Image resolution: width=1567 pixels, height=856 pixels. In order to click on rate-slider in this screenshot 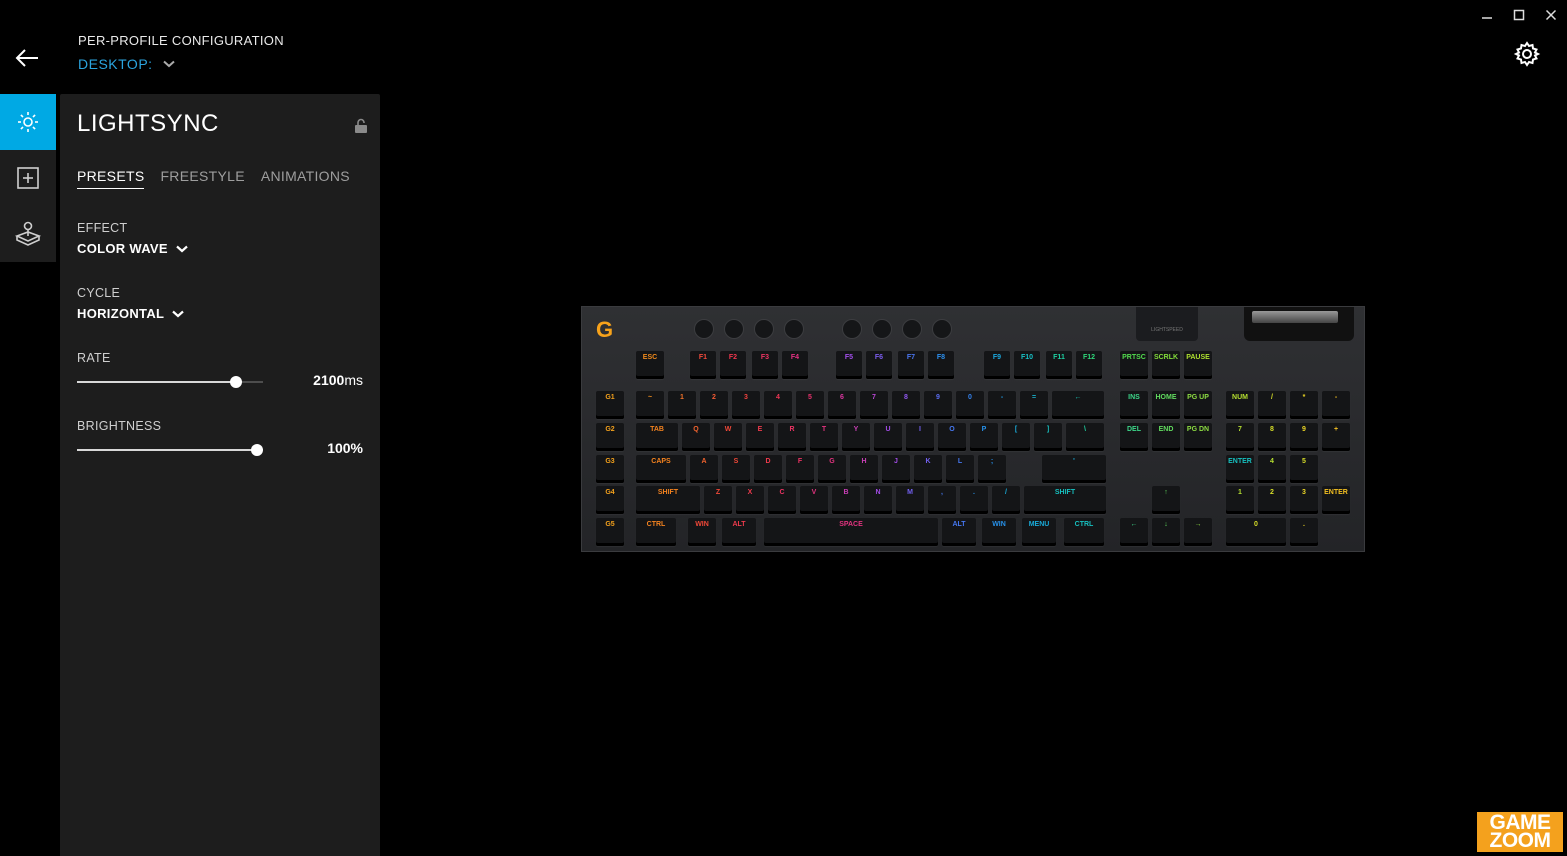, I will do `click(170, 382)`.